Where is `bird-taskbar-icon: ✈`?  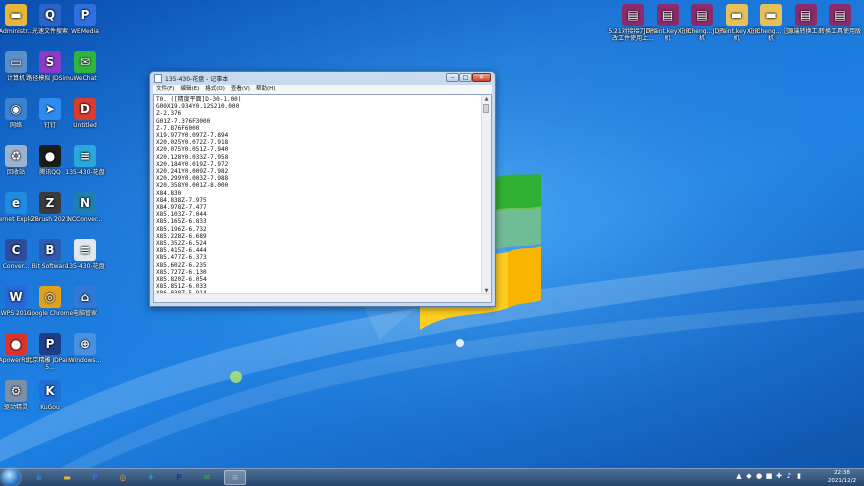
bird-taskbar-icon: ✈ is located at coordinates (151, 477).